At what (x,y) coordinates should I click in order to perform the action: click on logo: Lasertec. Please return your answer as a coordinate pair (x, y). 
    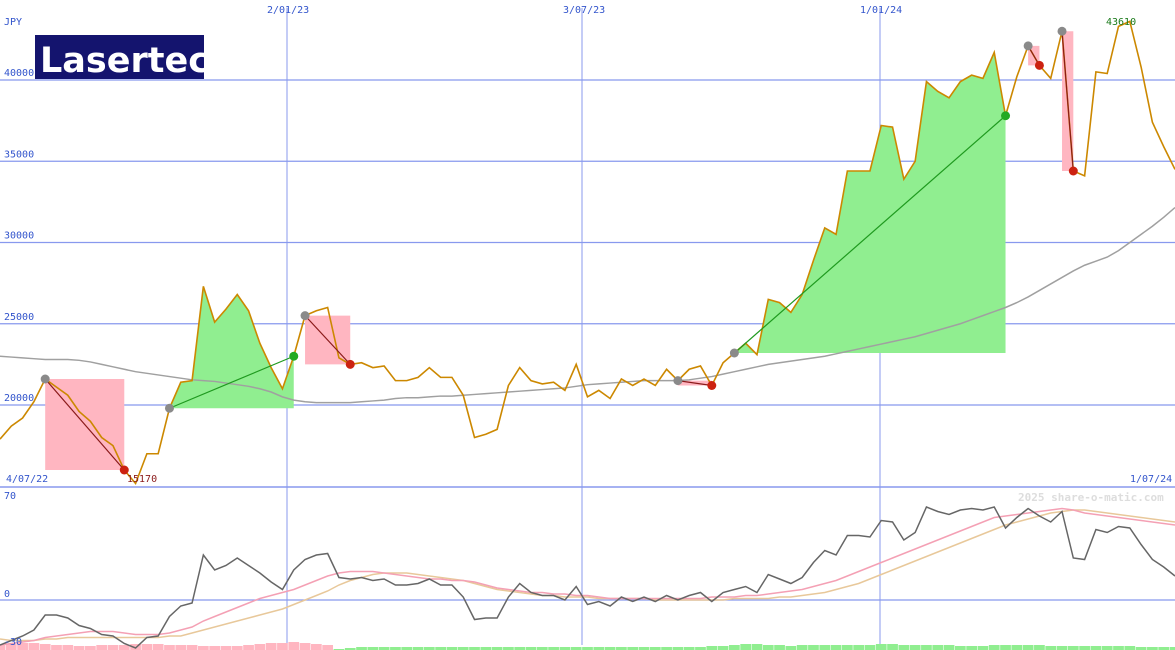
    Looking at the image, I should click on (122, 58).